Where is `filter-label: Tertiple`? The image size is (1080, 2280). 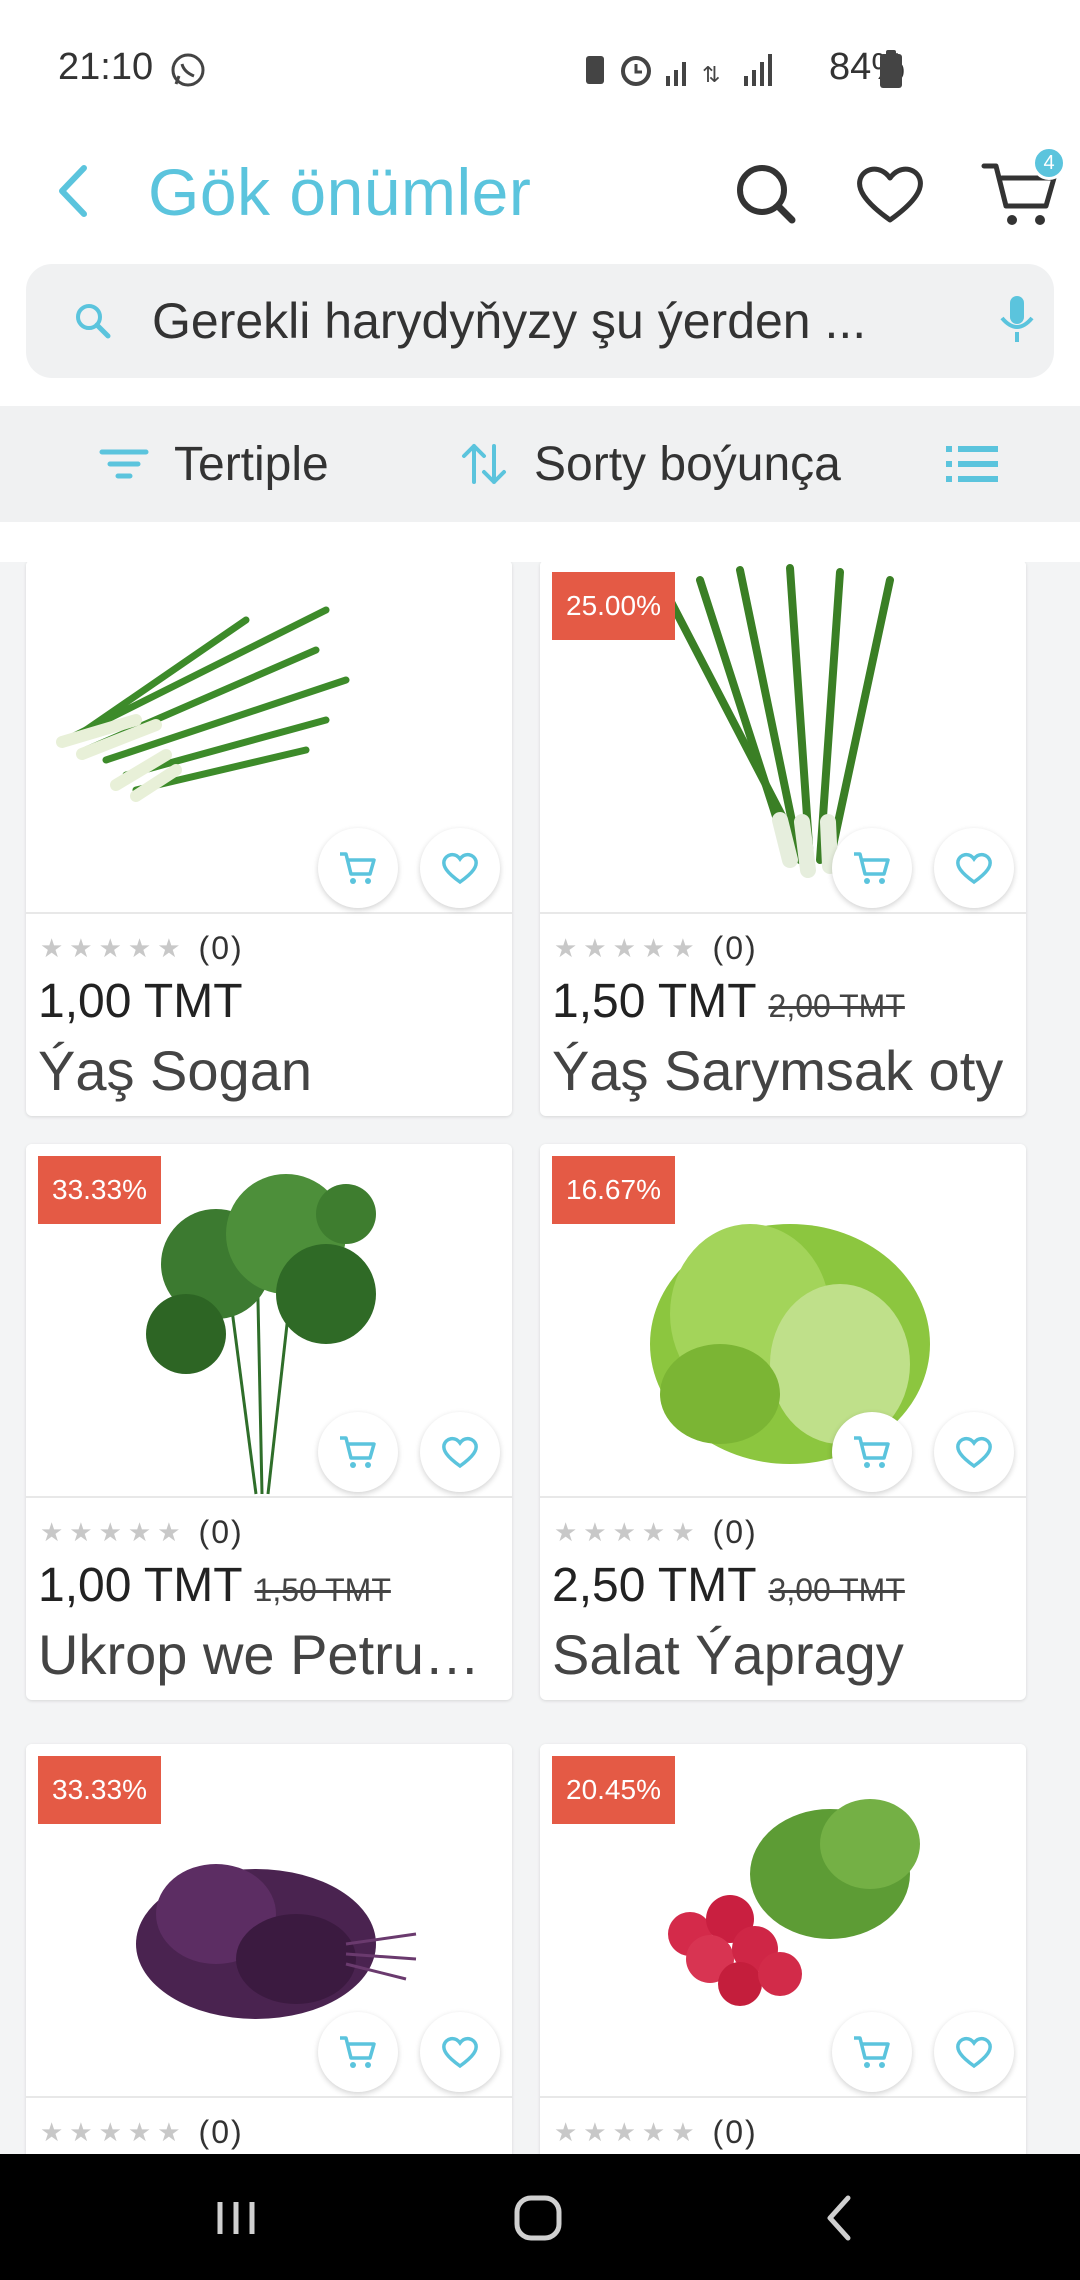
filter-label: Tertiple is located at coordinates (251, 464).